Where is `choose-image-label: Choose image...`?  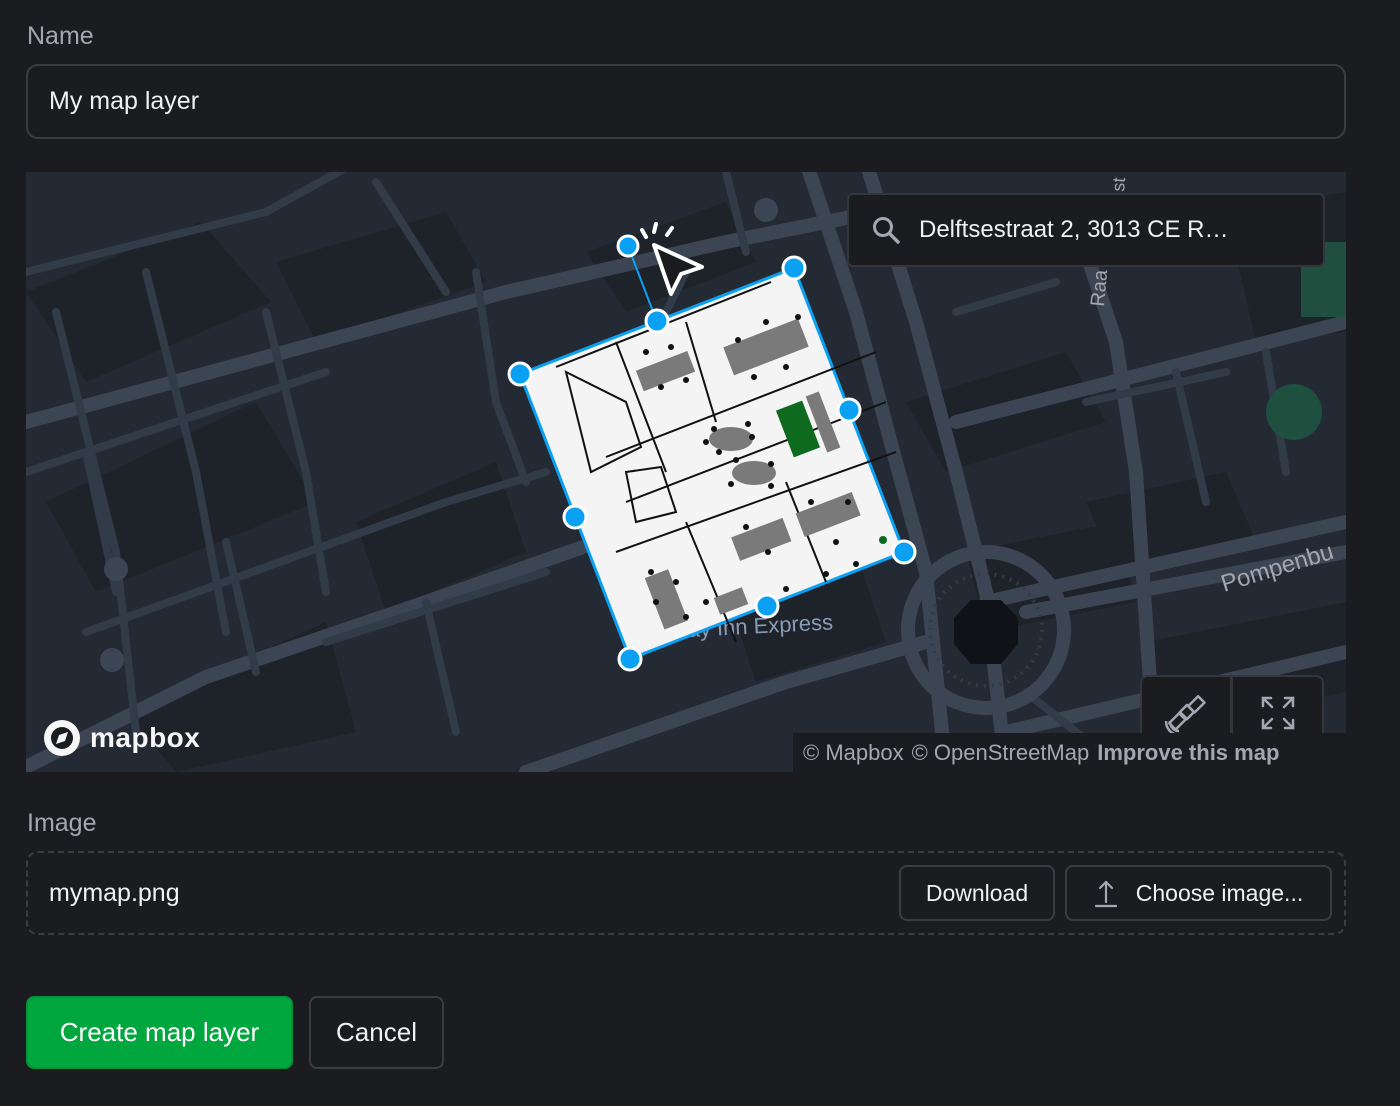
choose-image-label: Choose image... is located at coordinates (1219, 892).